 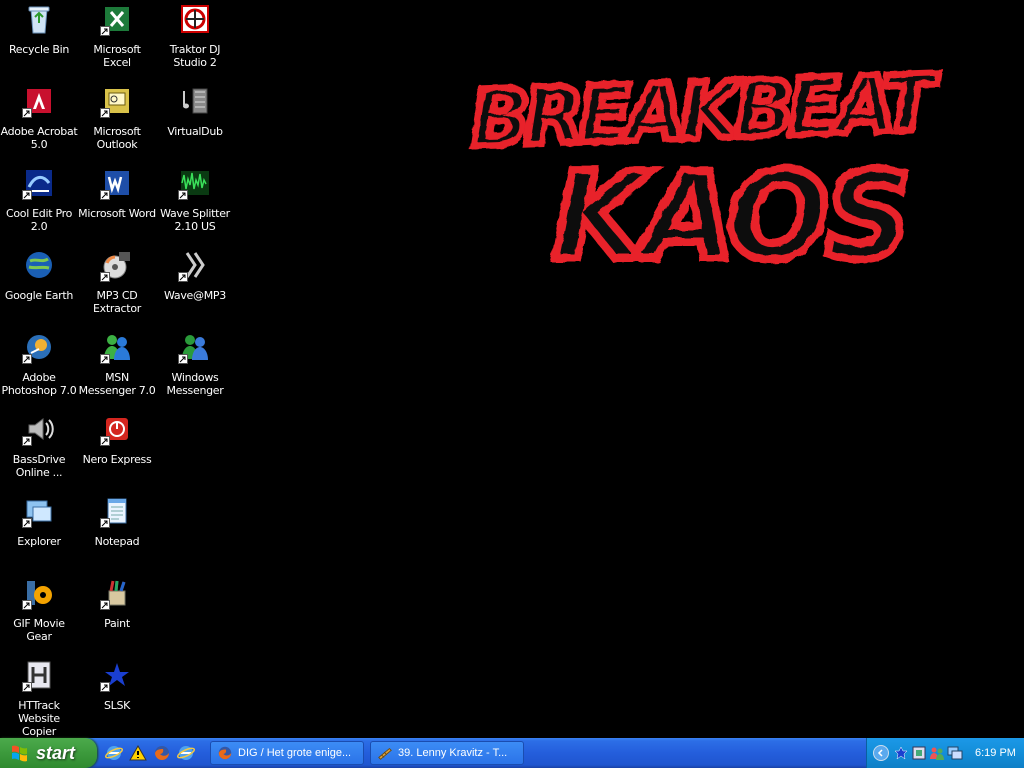 I want to click on icon-label: Traktor DJ Studio 2, so click(x=195, y=56).